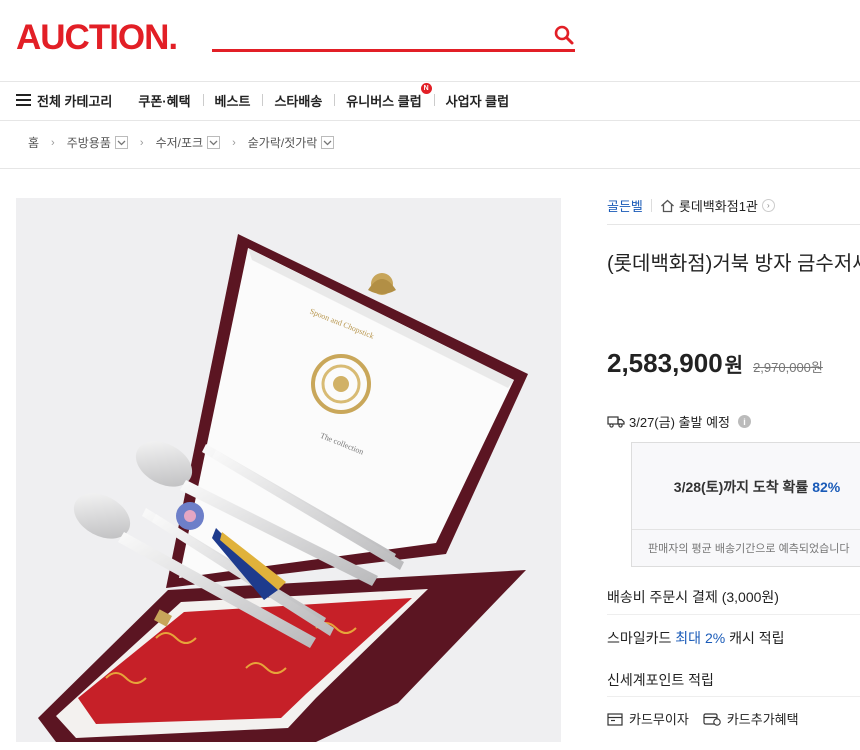  I want to click on store-name: 롯데백화점1관, so click(718, 206).